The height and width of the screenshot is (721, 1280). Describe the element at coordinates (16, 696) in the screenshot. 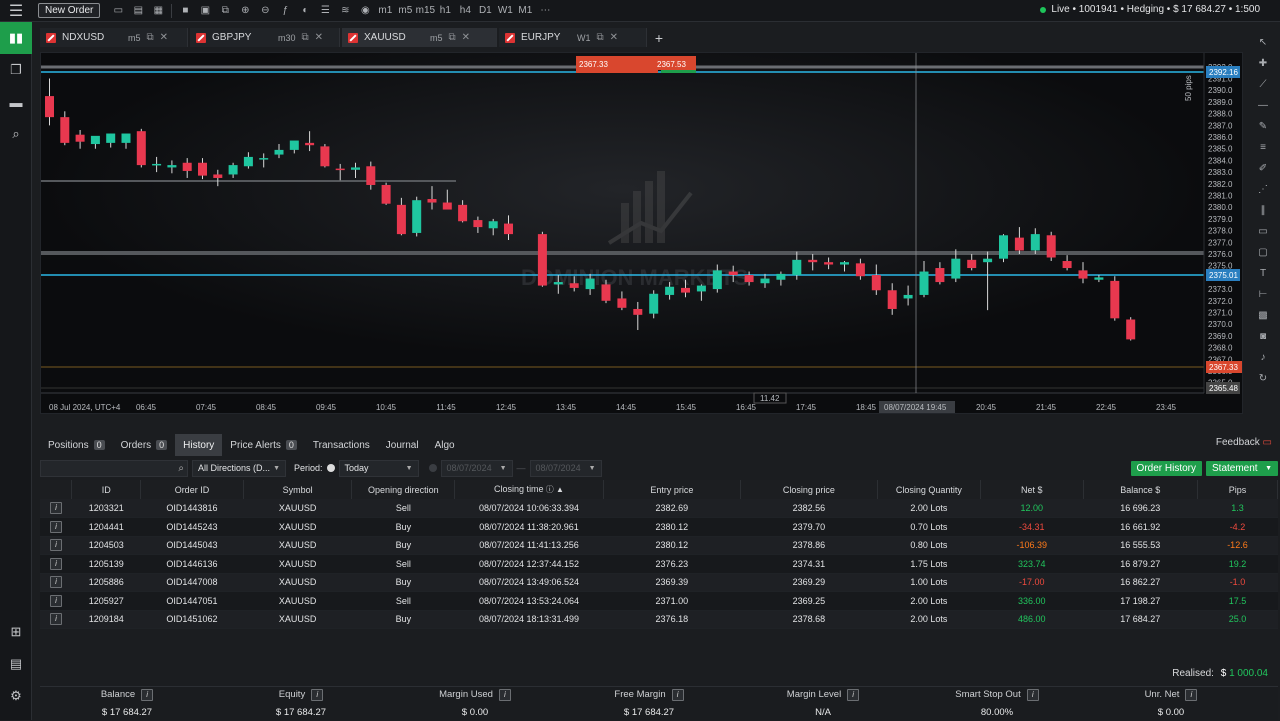

I see `settings-gear-icon: ⚙` at that location.